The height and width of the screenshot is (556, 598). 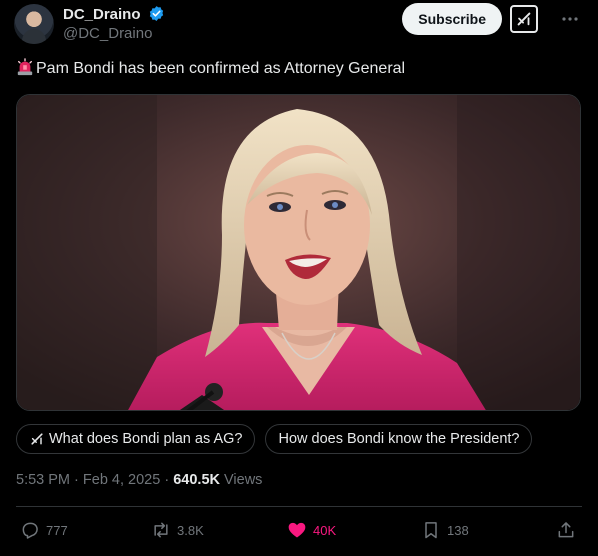 I want to click on grok-button, so click(x=524, y=19).